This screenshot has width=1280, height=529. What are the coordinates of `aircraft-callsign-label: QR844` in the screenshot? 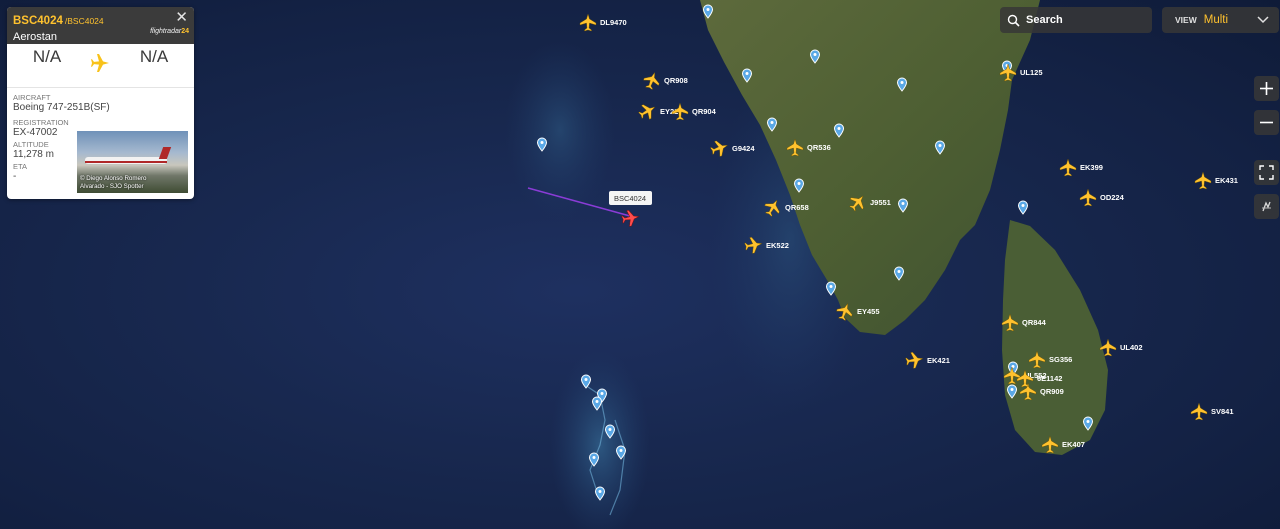 It's located at (1034, 322).